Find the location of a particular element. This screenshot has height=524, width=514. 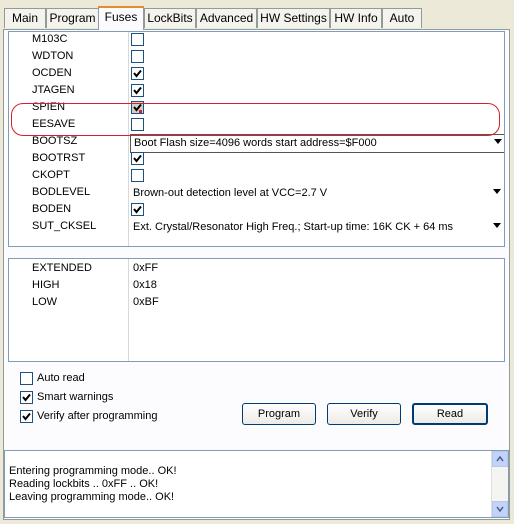

boot-highlight-outline is located at coordinates (255, 119).